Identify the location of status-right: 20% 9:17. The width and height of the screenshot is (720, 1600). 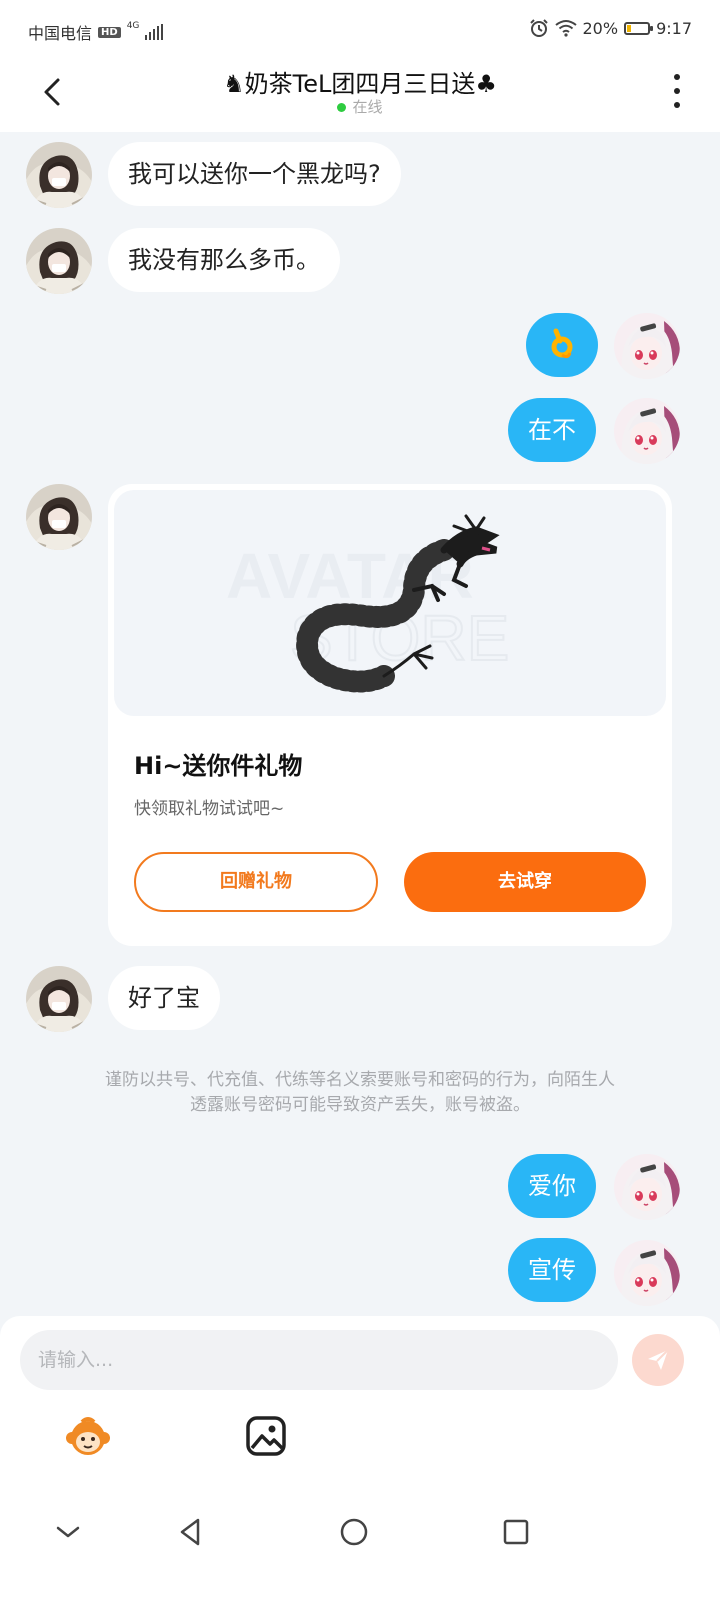
(610, 28).